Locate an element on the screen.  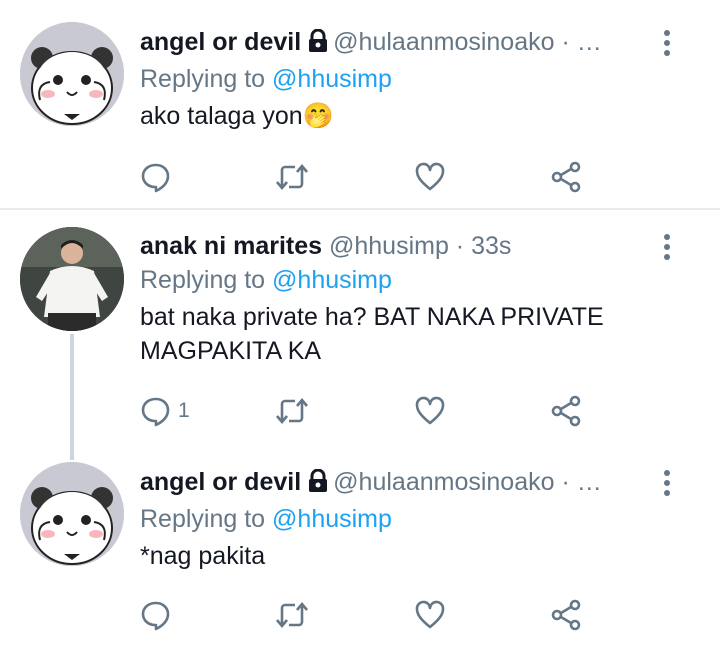
tweet-text: ako talaga yon🤭 is located at coordinates (237, 116).